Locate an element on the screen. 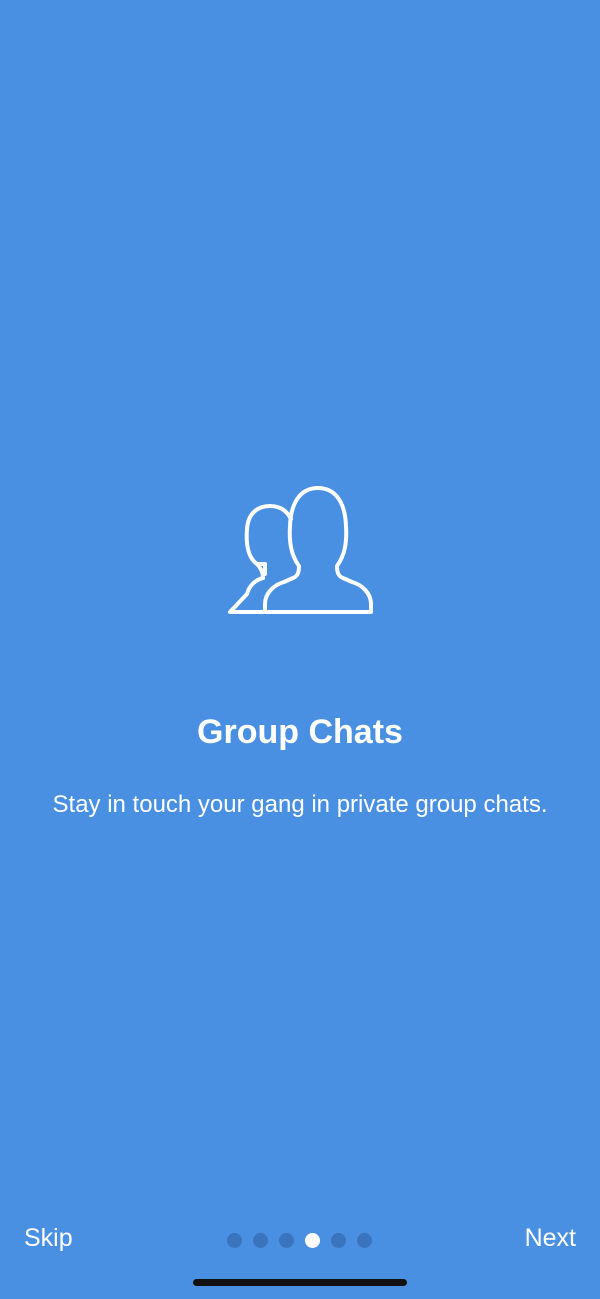 The height and width of the screenshot is (1299, 600). skip-button: Skip is located at coordinates (48, 1238).